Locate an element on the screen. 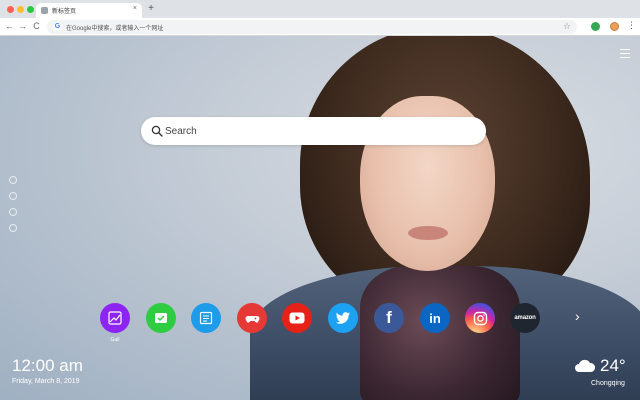 The width and height of the screenshot is (640, 400). check-icon is located at coordinates (161, 318).